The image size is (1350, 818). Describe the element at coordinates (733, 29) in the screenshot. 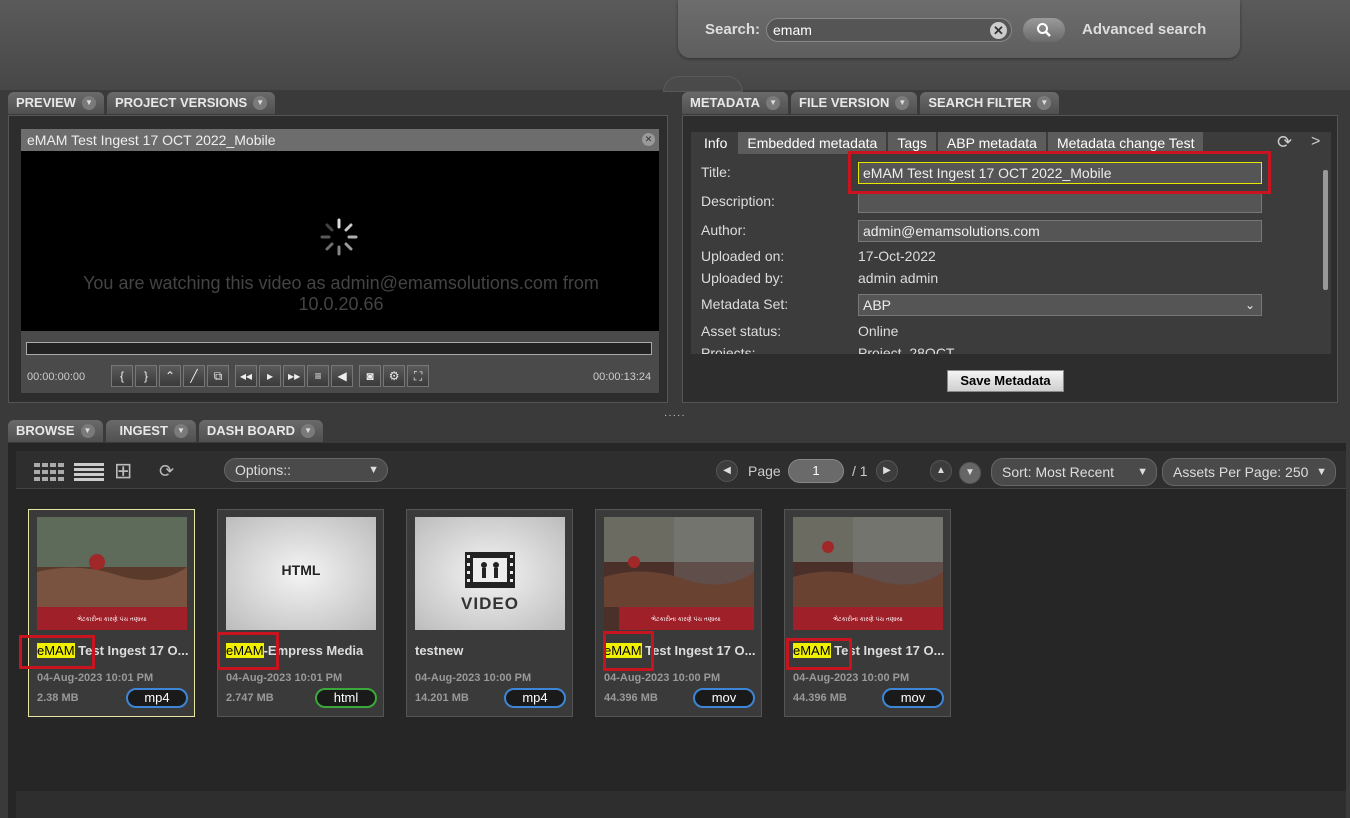

I see `search-label: Search:` at that location.